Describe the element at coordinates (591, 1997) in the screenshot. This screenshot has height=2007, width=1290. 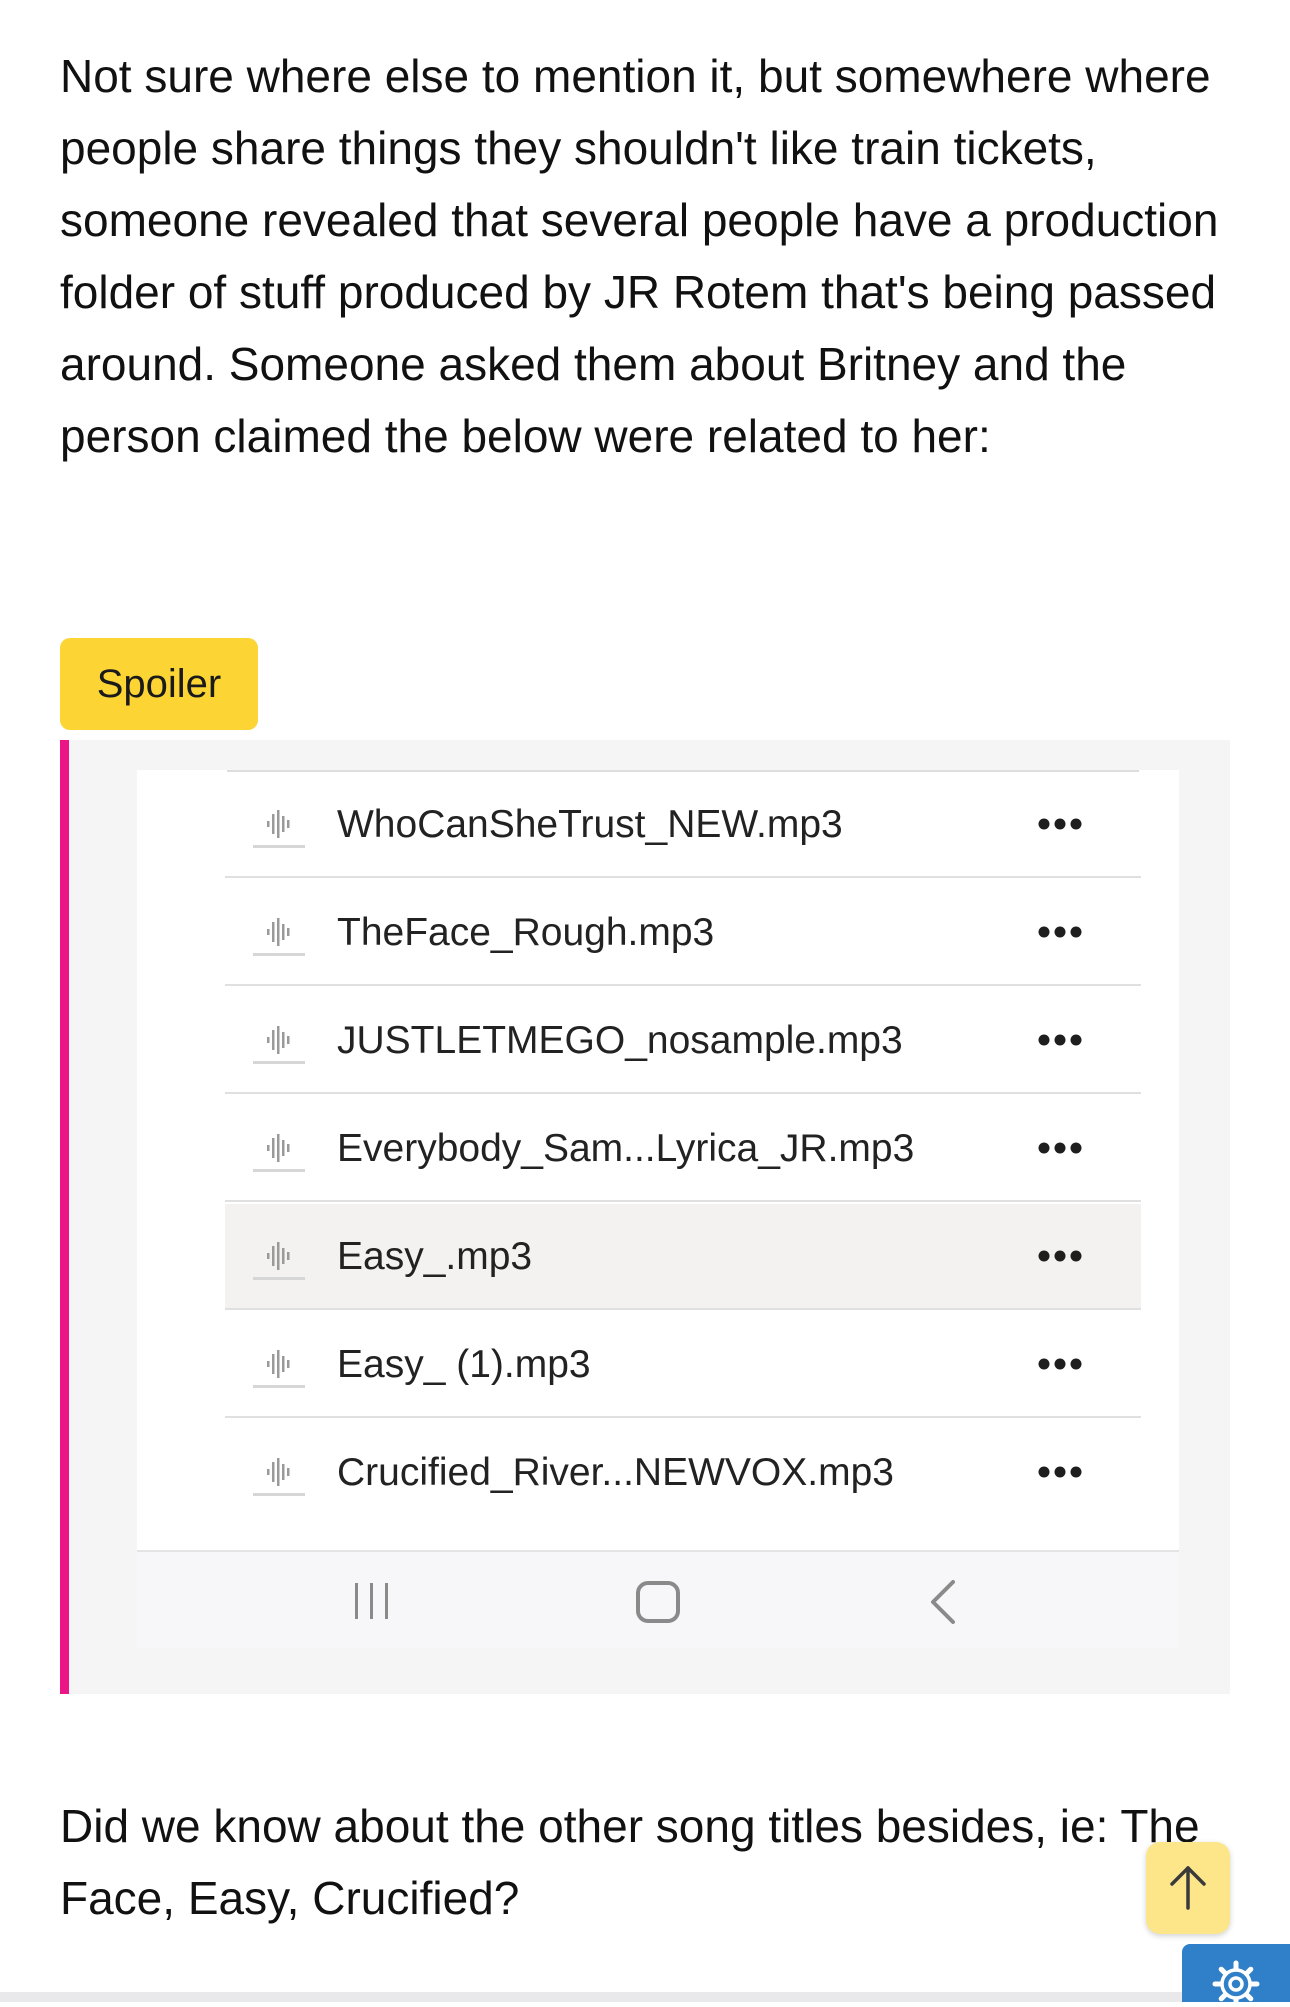
I see `bottom-bar` at that location.